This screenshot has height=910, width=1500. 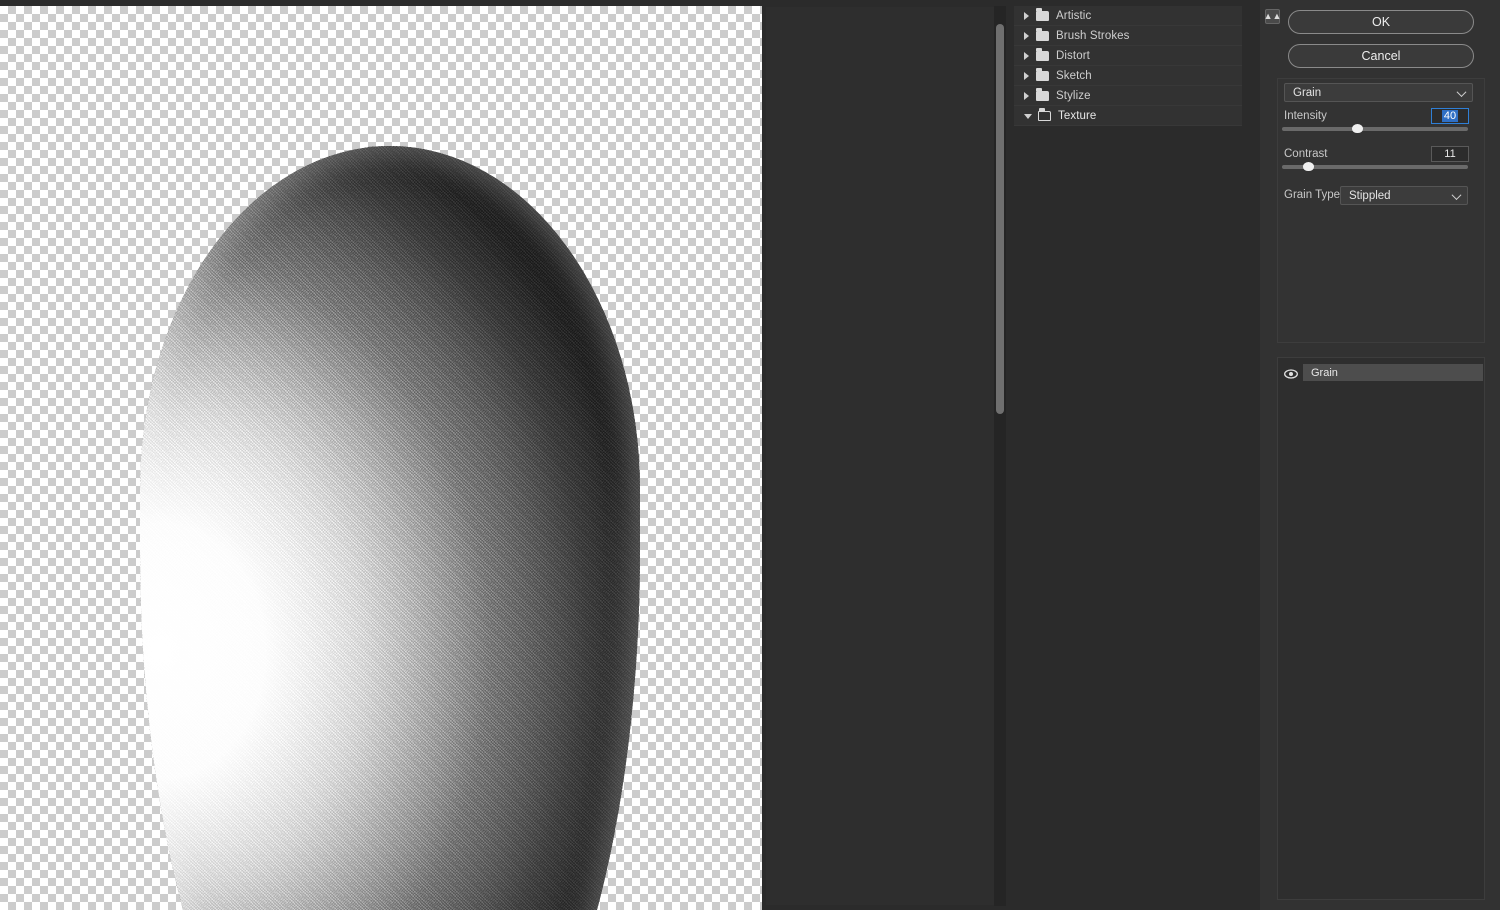 I want to click on contrast-input: 11, so click(x=1450, y=154).